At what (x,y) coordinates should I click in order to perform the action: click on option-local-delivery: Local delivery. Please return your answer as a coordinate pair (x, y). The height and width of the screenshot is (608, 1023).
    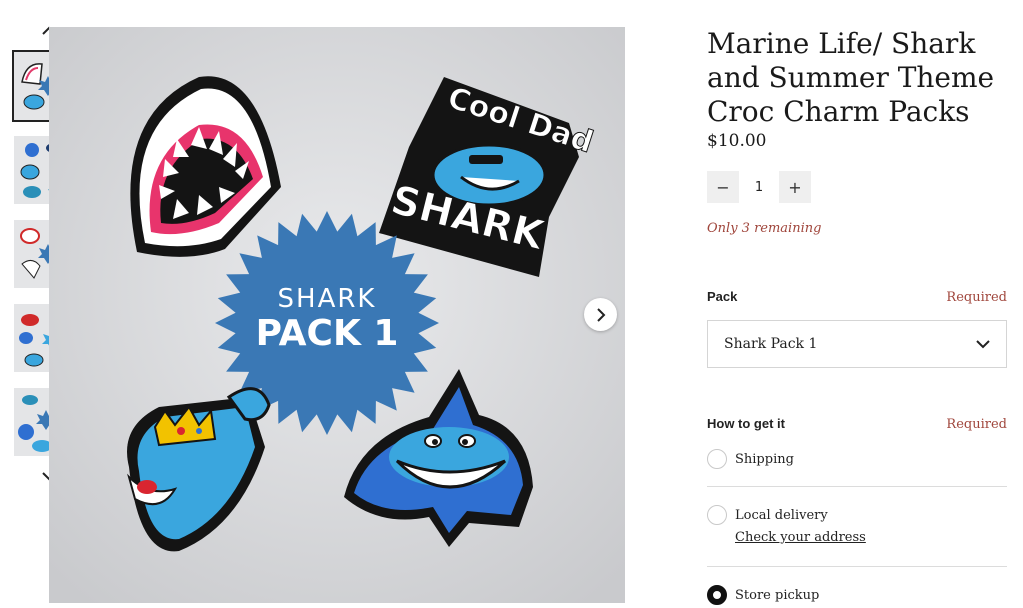
    Looking at the image, I should click on (767, 515).